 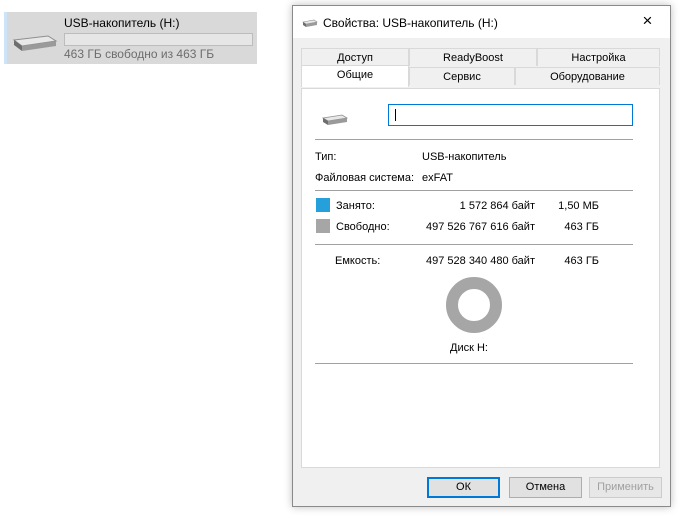 I want to click on used-size: 1,50 МБ, so click(x=578, y=206).